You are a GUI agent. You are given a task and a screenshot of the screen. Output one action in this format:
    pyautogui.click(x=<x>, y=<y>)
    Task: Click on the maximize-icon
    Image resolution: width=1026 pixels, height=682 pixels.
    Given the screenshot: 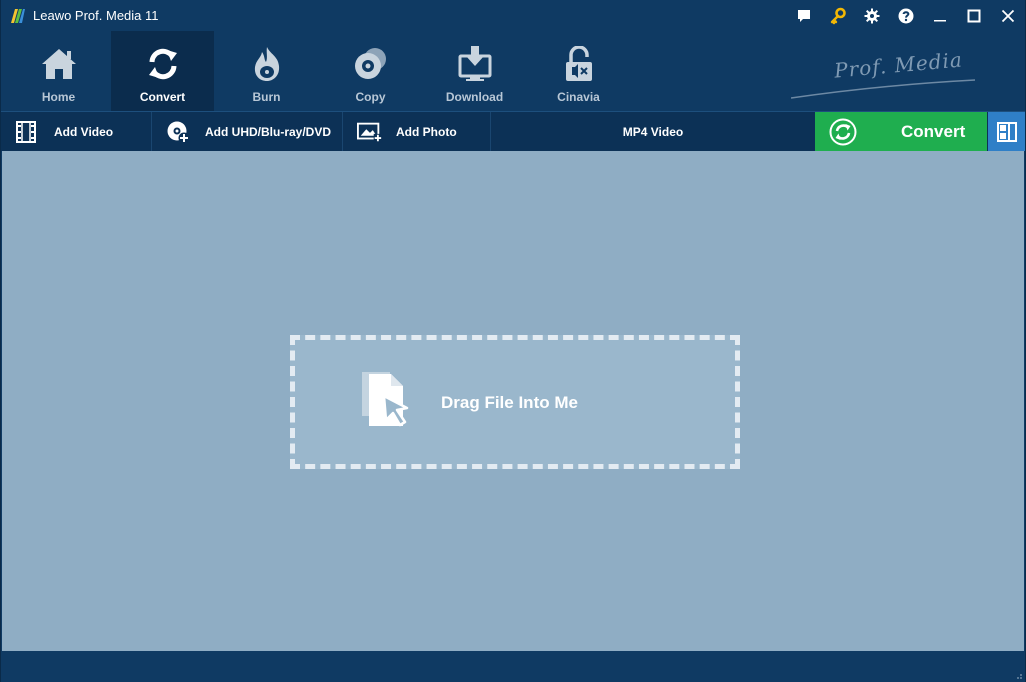 What is the action you would take?
    pyautogui.click(x=974, y=15)
    